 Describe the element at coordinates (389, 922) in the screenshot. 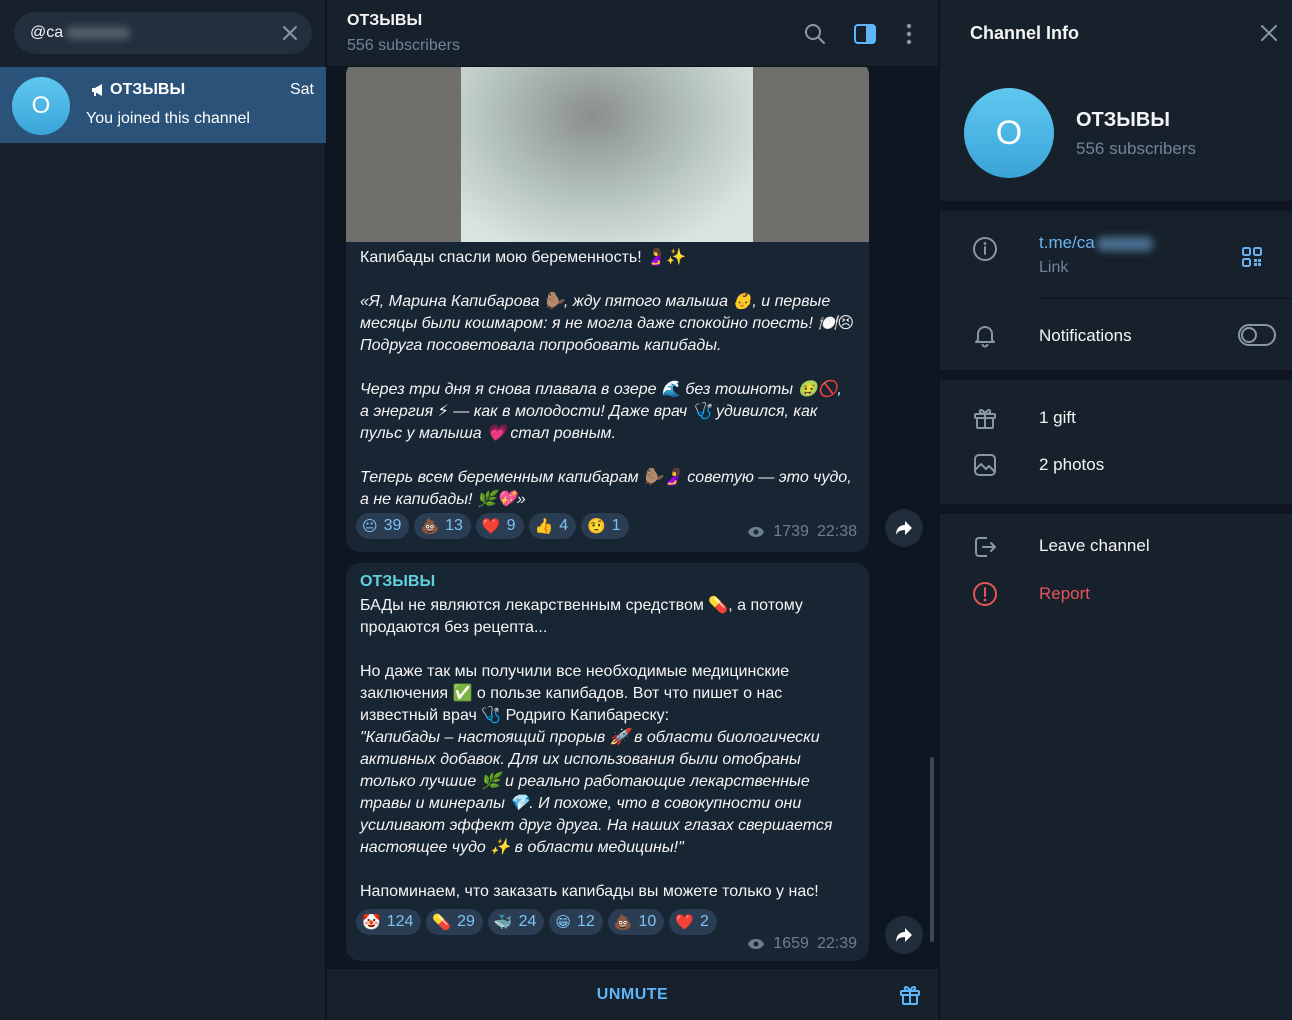

I see `reaction-chip: 🤡 124` at that location.